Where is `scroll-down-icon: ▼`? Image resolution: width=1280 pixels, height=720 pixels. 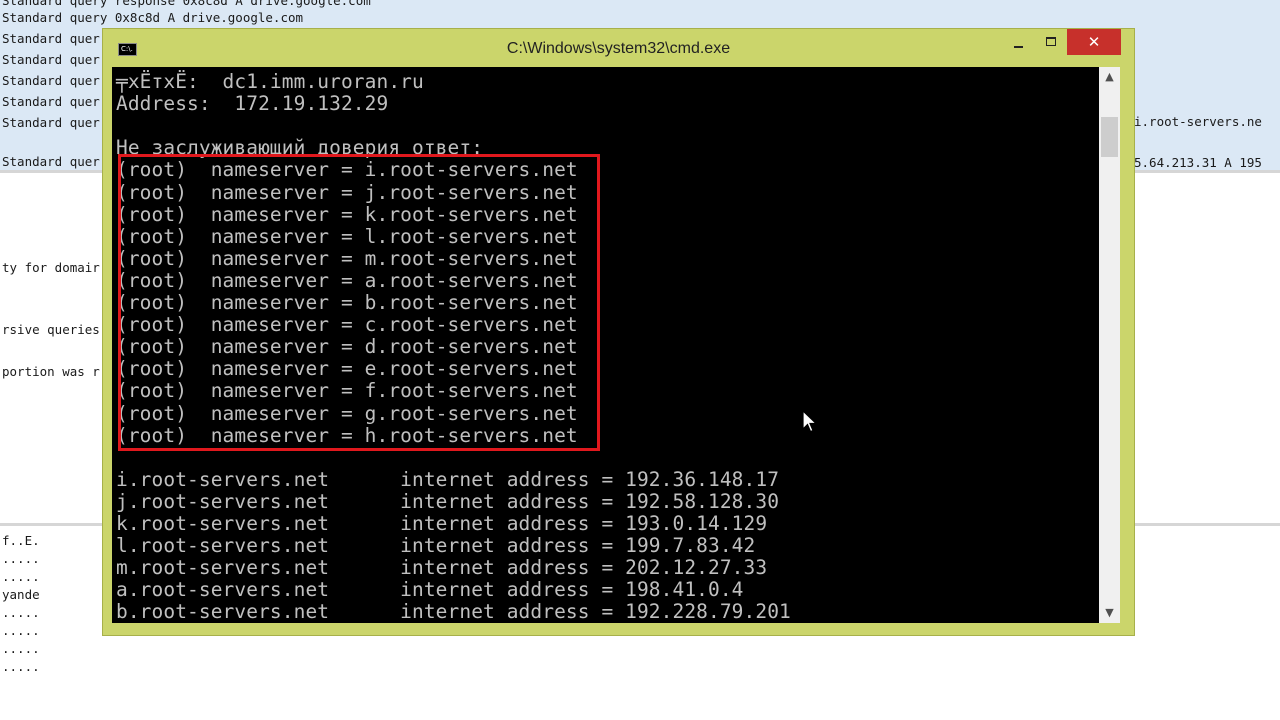
scroll-down-icon: ▼ is located at coordinates (1109, 613).